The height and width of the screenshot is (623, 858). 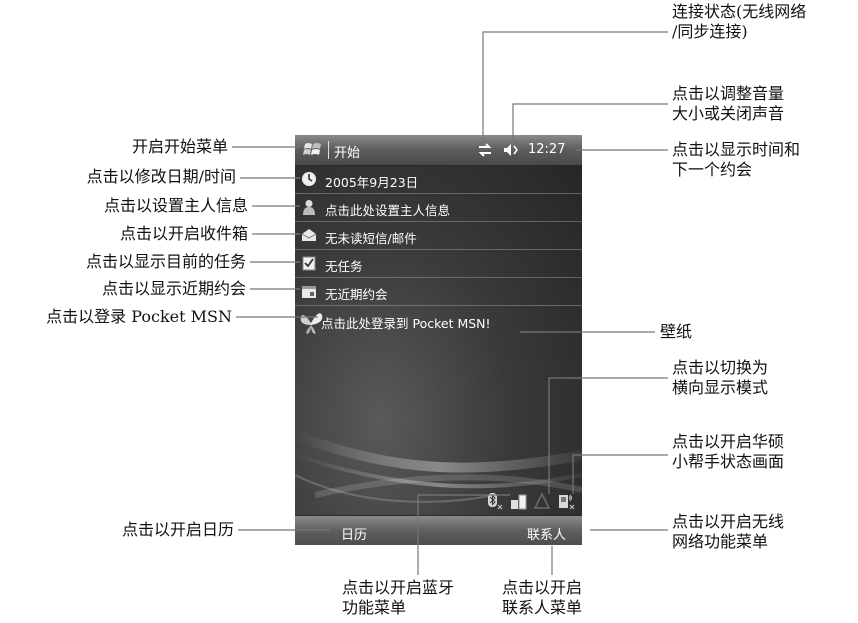 I want to click on annotation-wireless: 点击以开启无线 网络功能菜单, so click(x=728, y=531).